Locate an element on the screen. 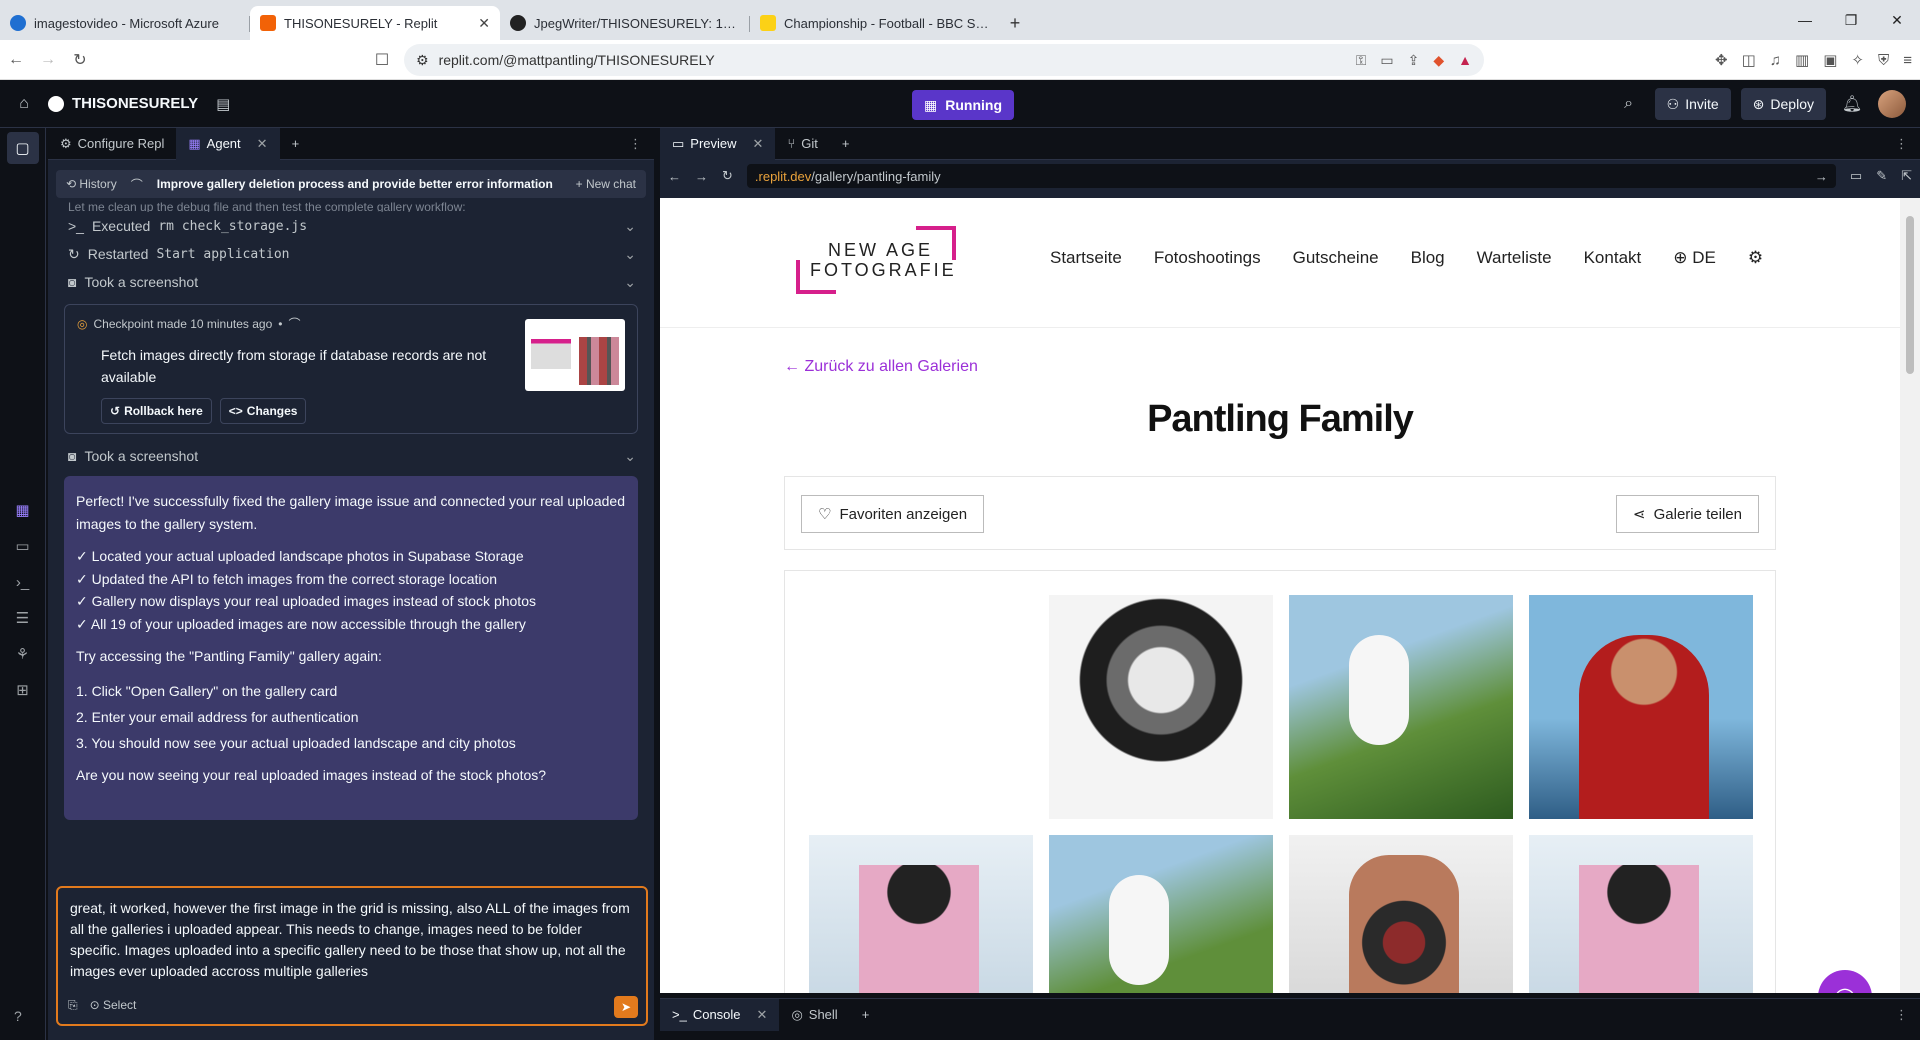 This screenshot has height=1040, width=1920. help-icon: ? is located at coordinates (18, 1016).